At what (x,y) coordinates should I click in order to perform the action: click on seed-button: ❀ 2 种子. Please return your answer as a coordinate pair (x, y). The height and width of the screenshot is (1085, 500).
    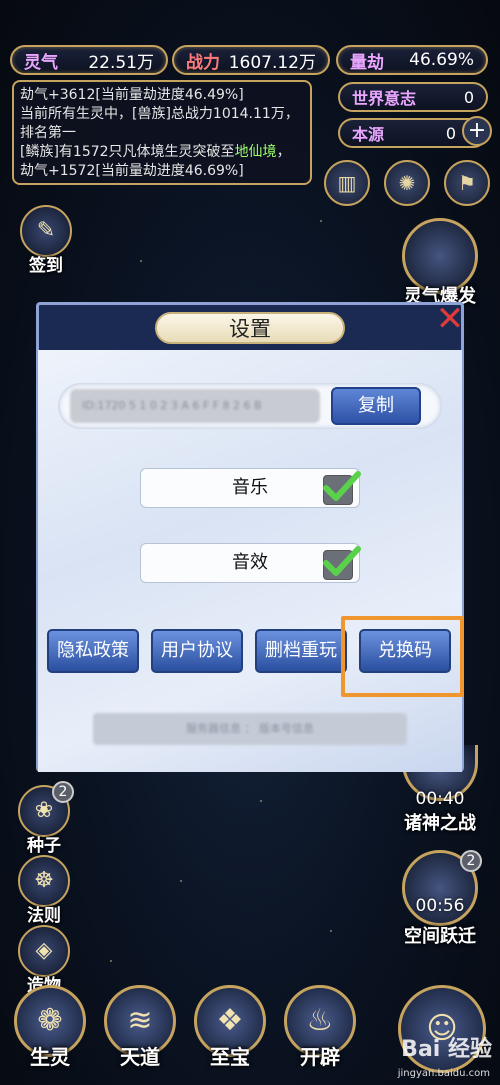
    Looking at the image, I should click on (45, 818).